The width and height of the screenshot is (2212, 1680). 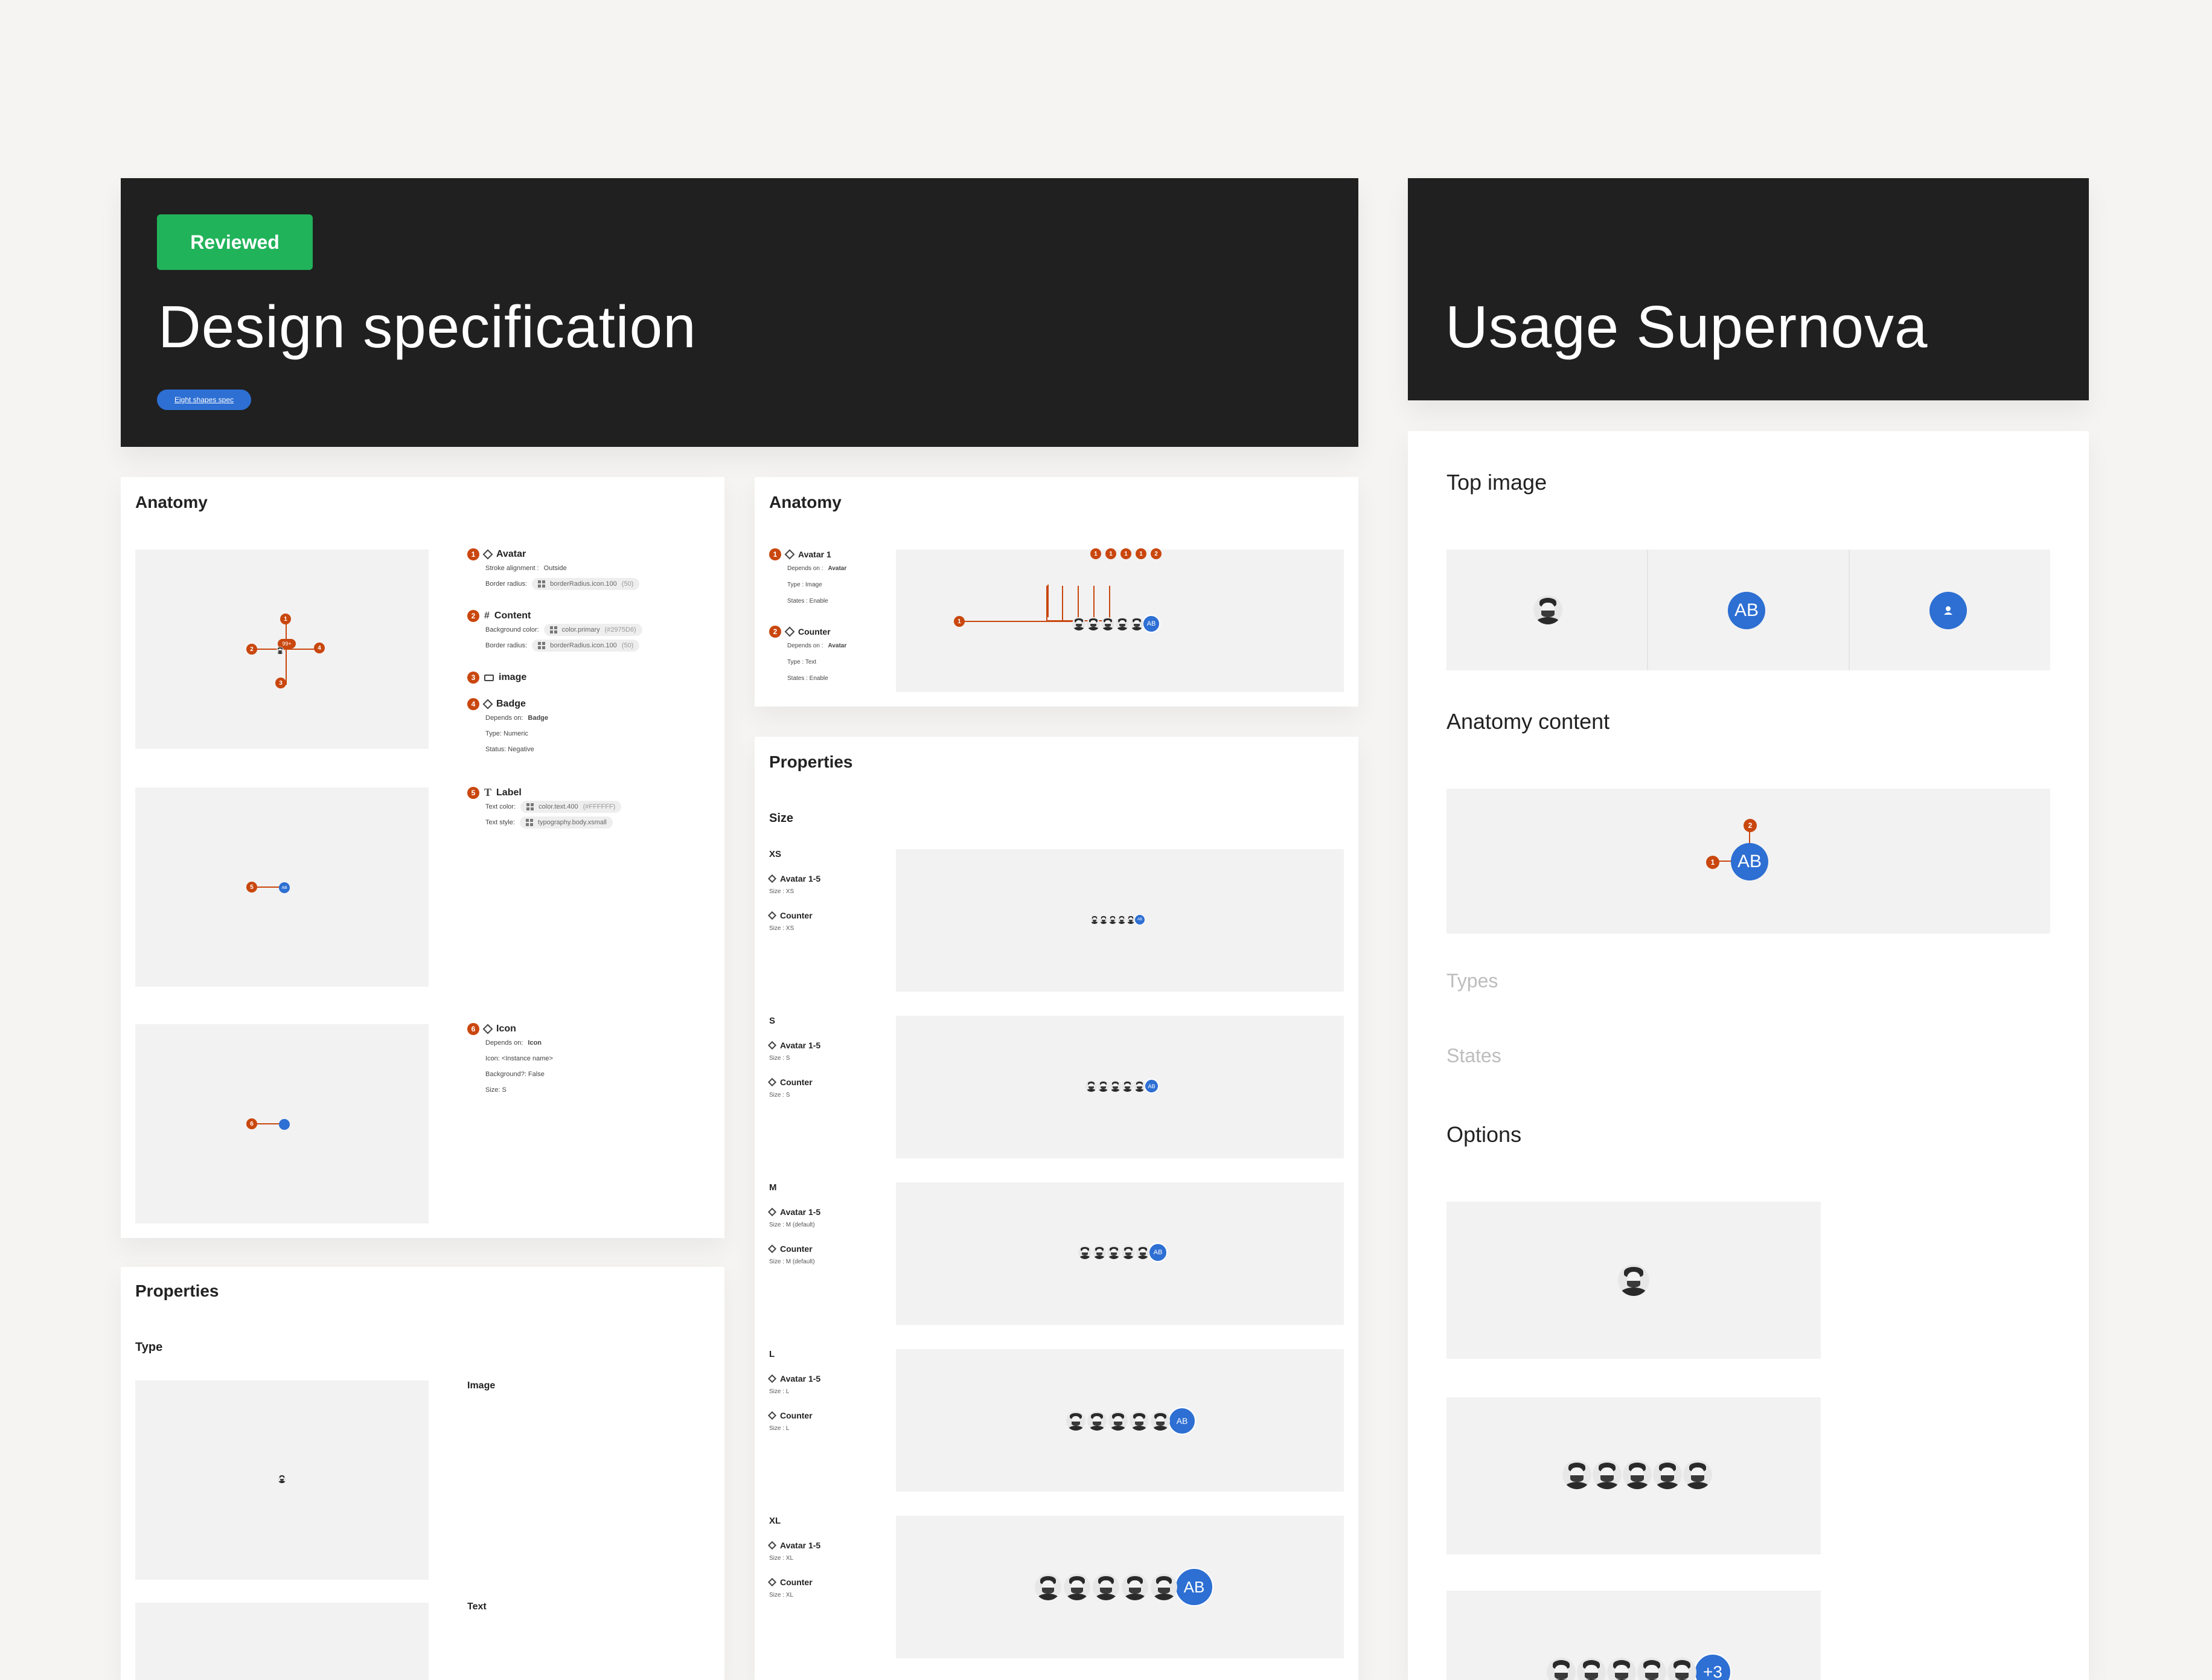 What do you see at coordinates (1474, 1055) in the screenshot?
I see `states-title: States` at bounding box center [1474, 1055].